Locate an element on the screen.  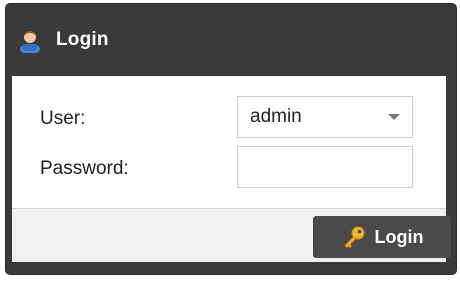
login-button-label: Login is located at coordinates (399, 236).